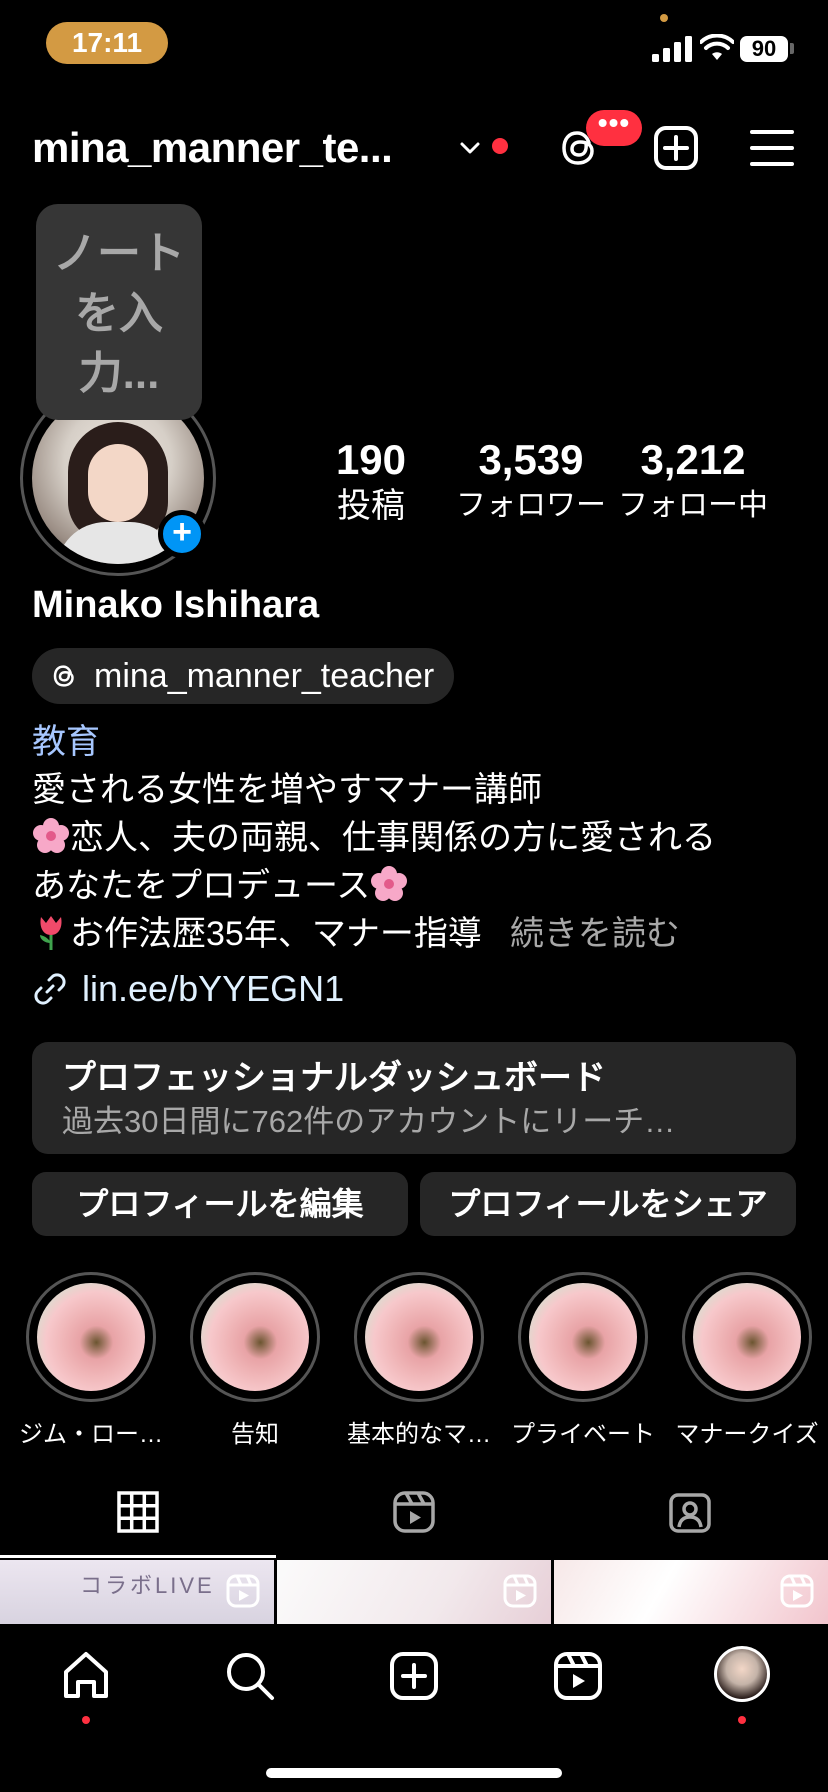  What do you see at coordinates (608, 1204) in the screenshot?
I see `share-profile-button: プロフィールをシェア` at bounding box center [608, 1204].